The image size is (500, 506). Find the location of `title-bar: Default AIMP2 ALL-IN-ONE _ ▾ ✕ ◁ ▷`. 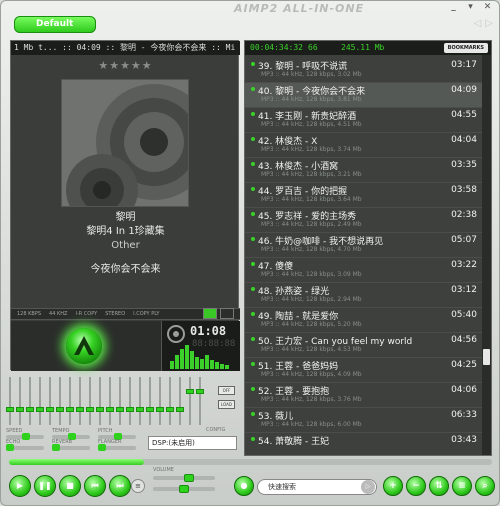

title-bar: Default AIMP2 ALL-IN-ONE _ ▾ ✕ ◁ ▷ is located at coordinates (250, 19).